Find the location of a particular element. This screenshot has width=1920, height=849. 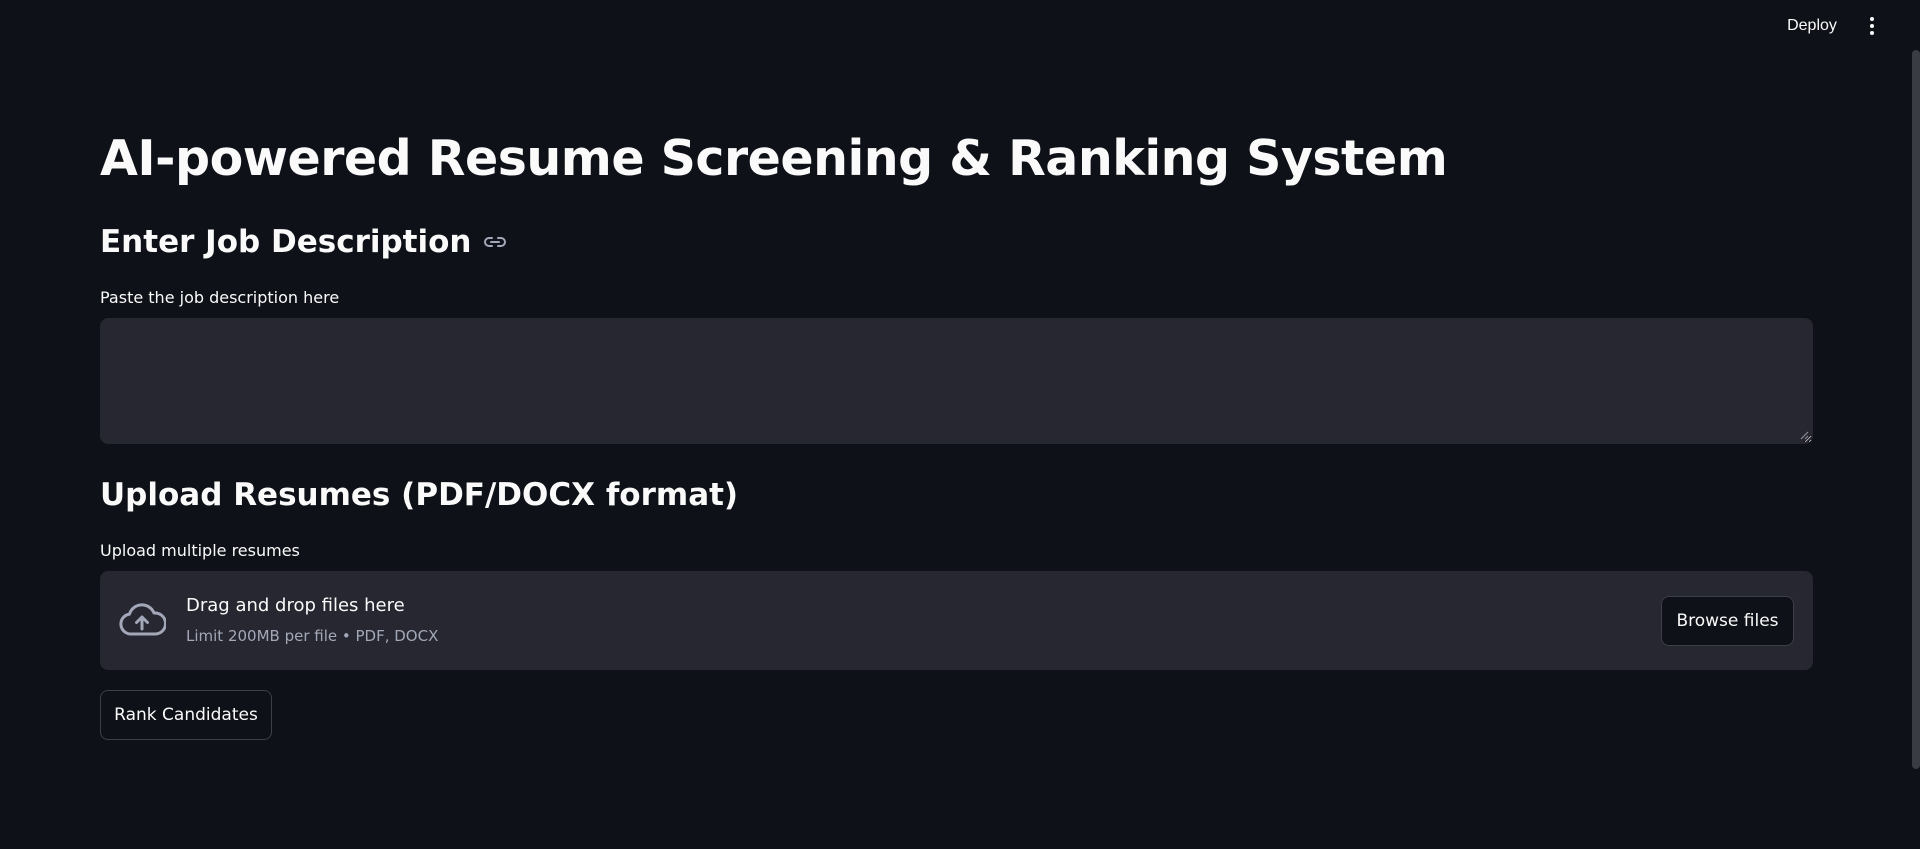

browse-files-button: Browse files is located at coordinates (1727, 621).